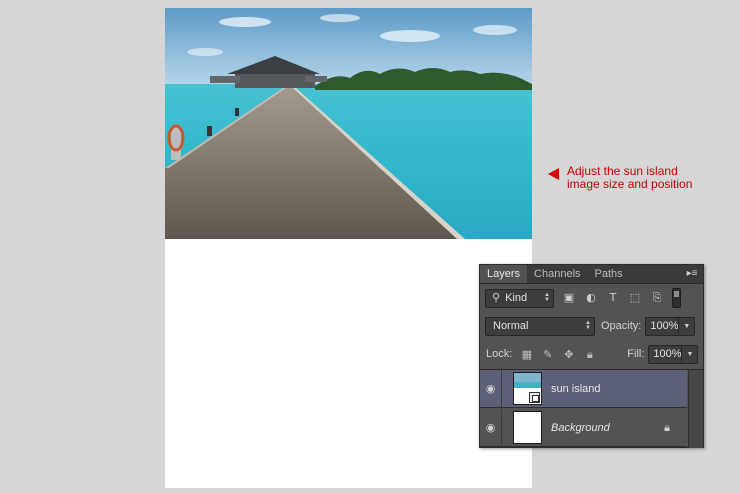 The image size is (740, 493). What do you see at coordinates (526, 354) in the screenshot?
I see `lock-transparent-icon: ▦` at bounding box center [526, 354].